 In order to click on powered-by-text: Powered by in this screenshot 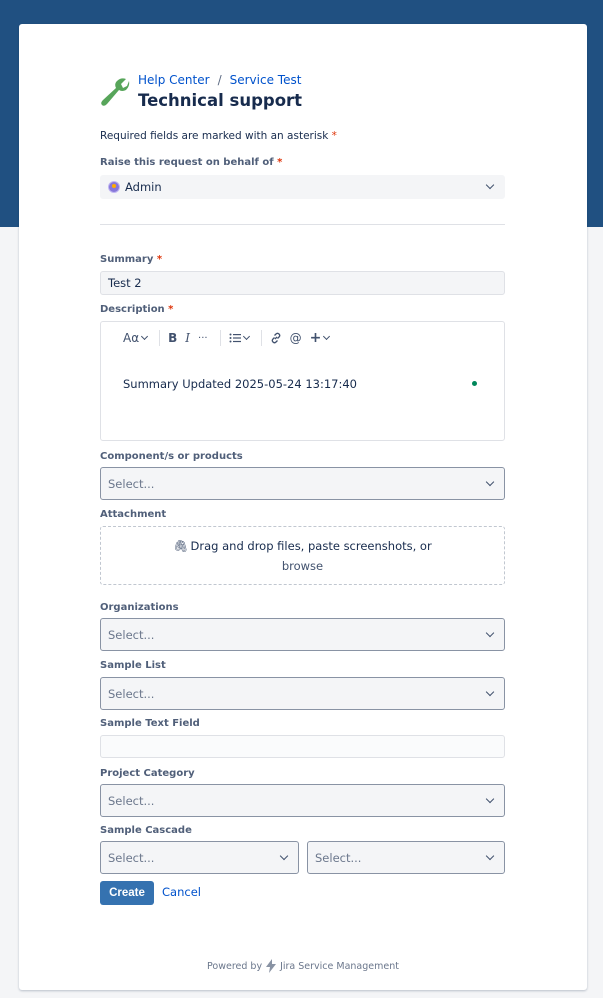, I will do `click(235, 966)`.